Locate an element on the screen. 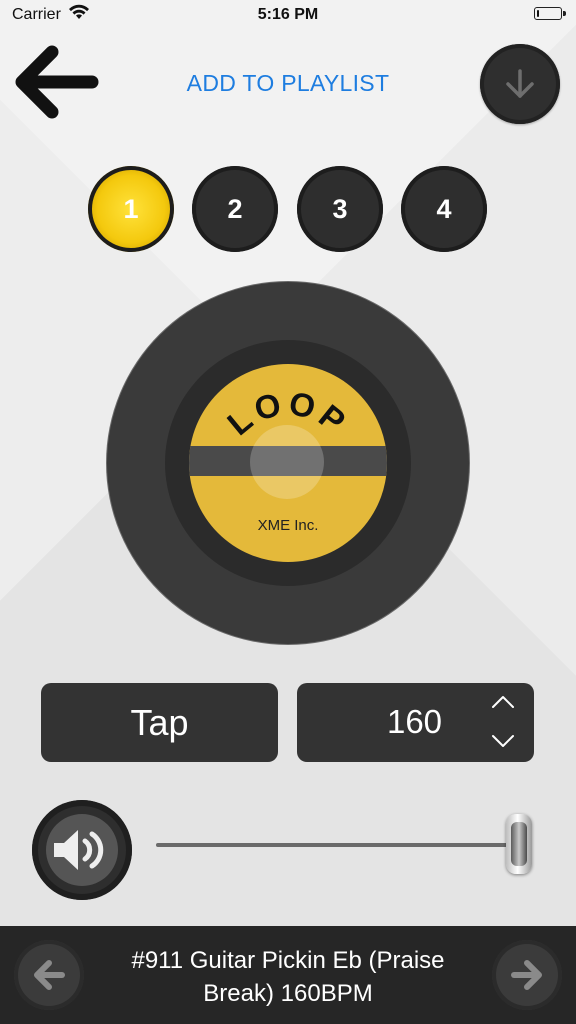 This screenshot has width=576, height=1024. battery-icon is located at coordinates (550, 13).